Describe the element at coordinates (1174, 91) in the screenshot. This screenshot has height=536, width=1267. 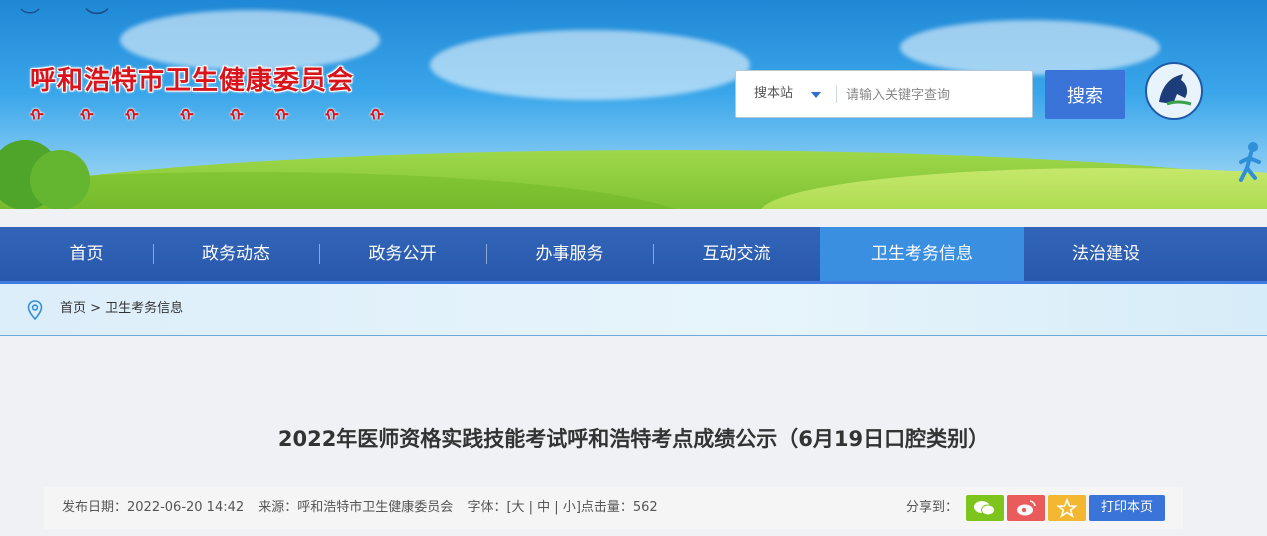
I see `emblem-logo` at that location.